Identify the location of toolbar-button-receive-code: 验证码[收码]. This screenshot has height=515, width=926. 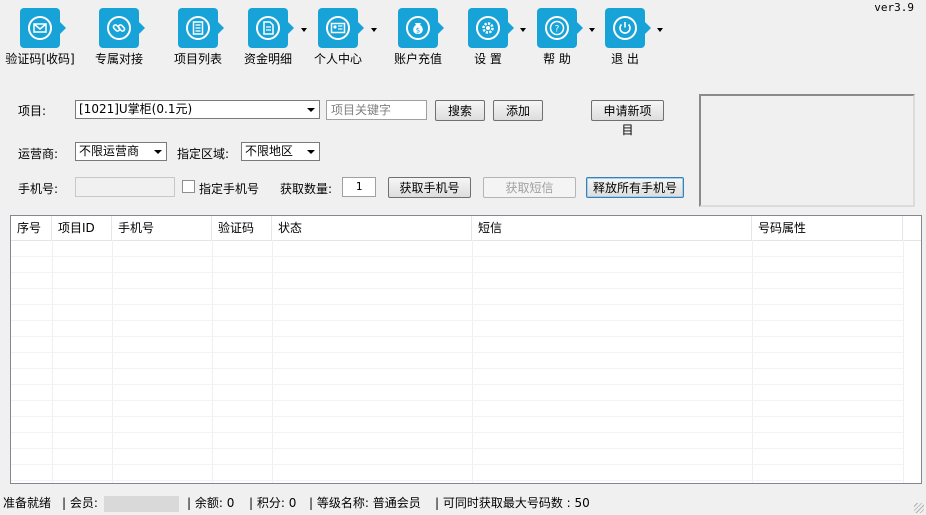
(40, 38).